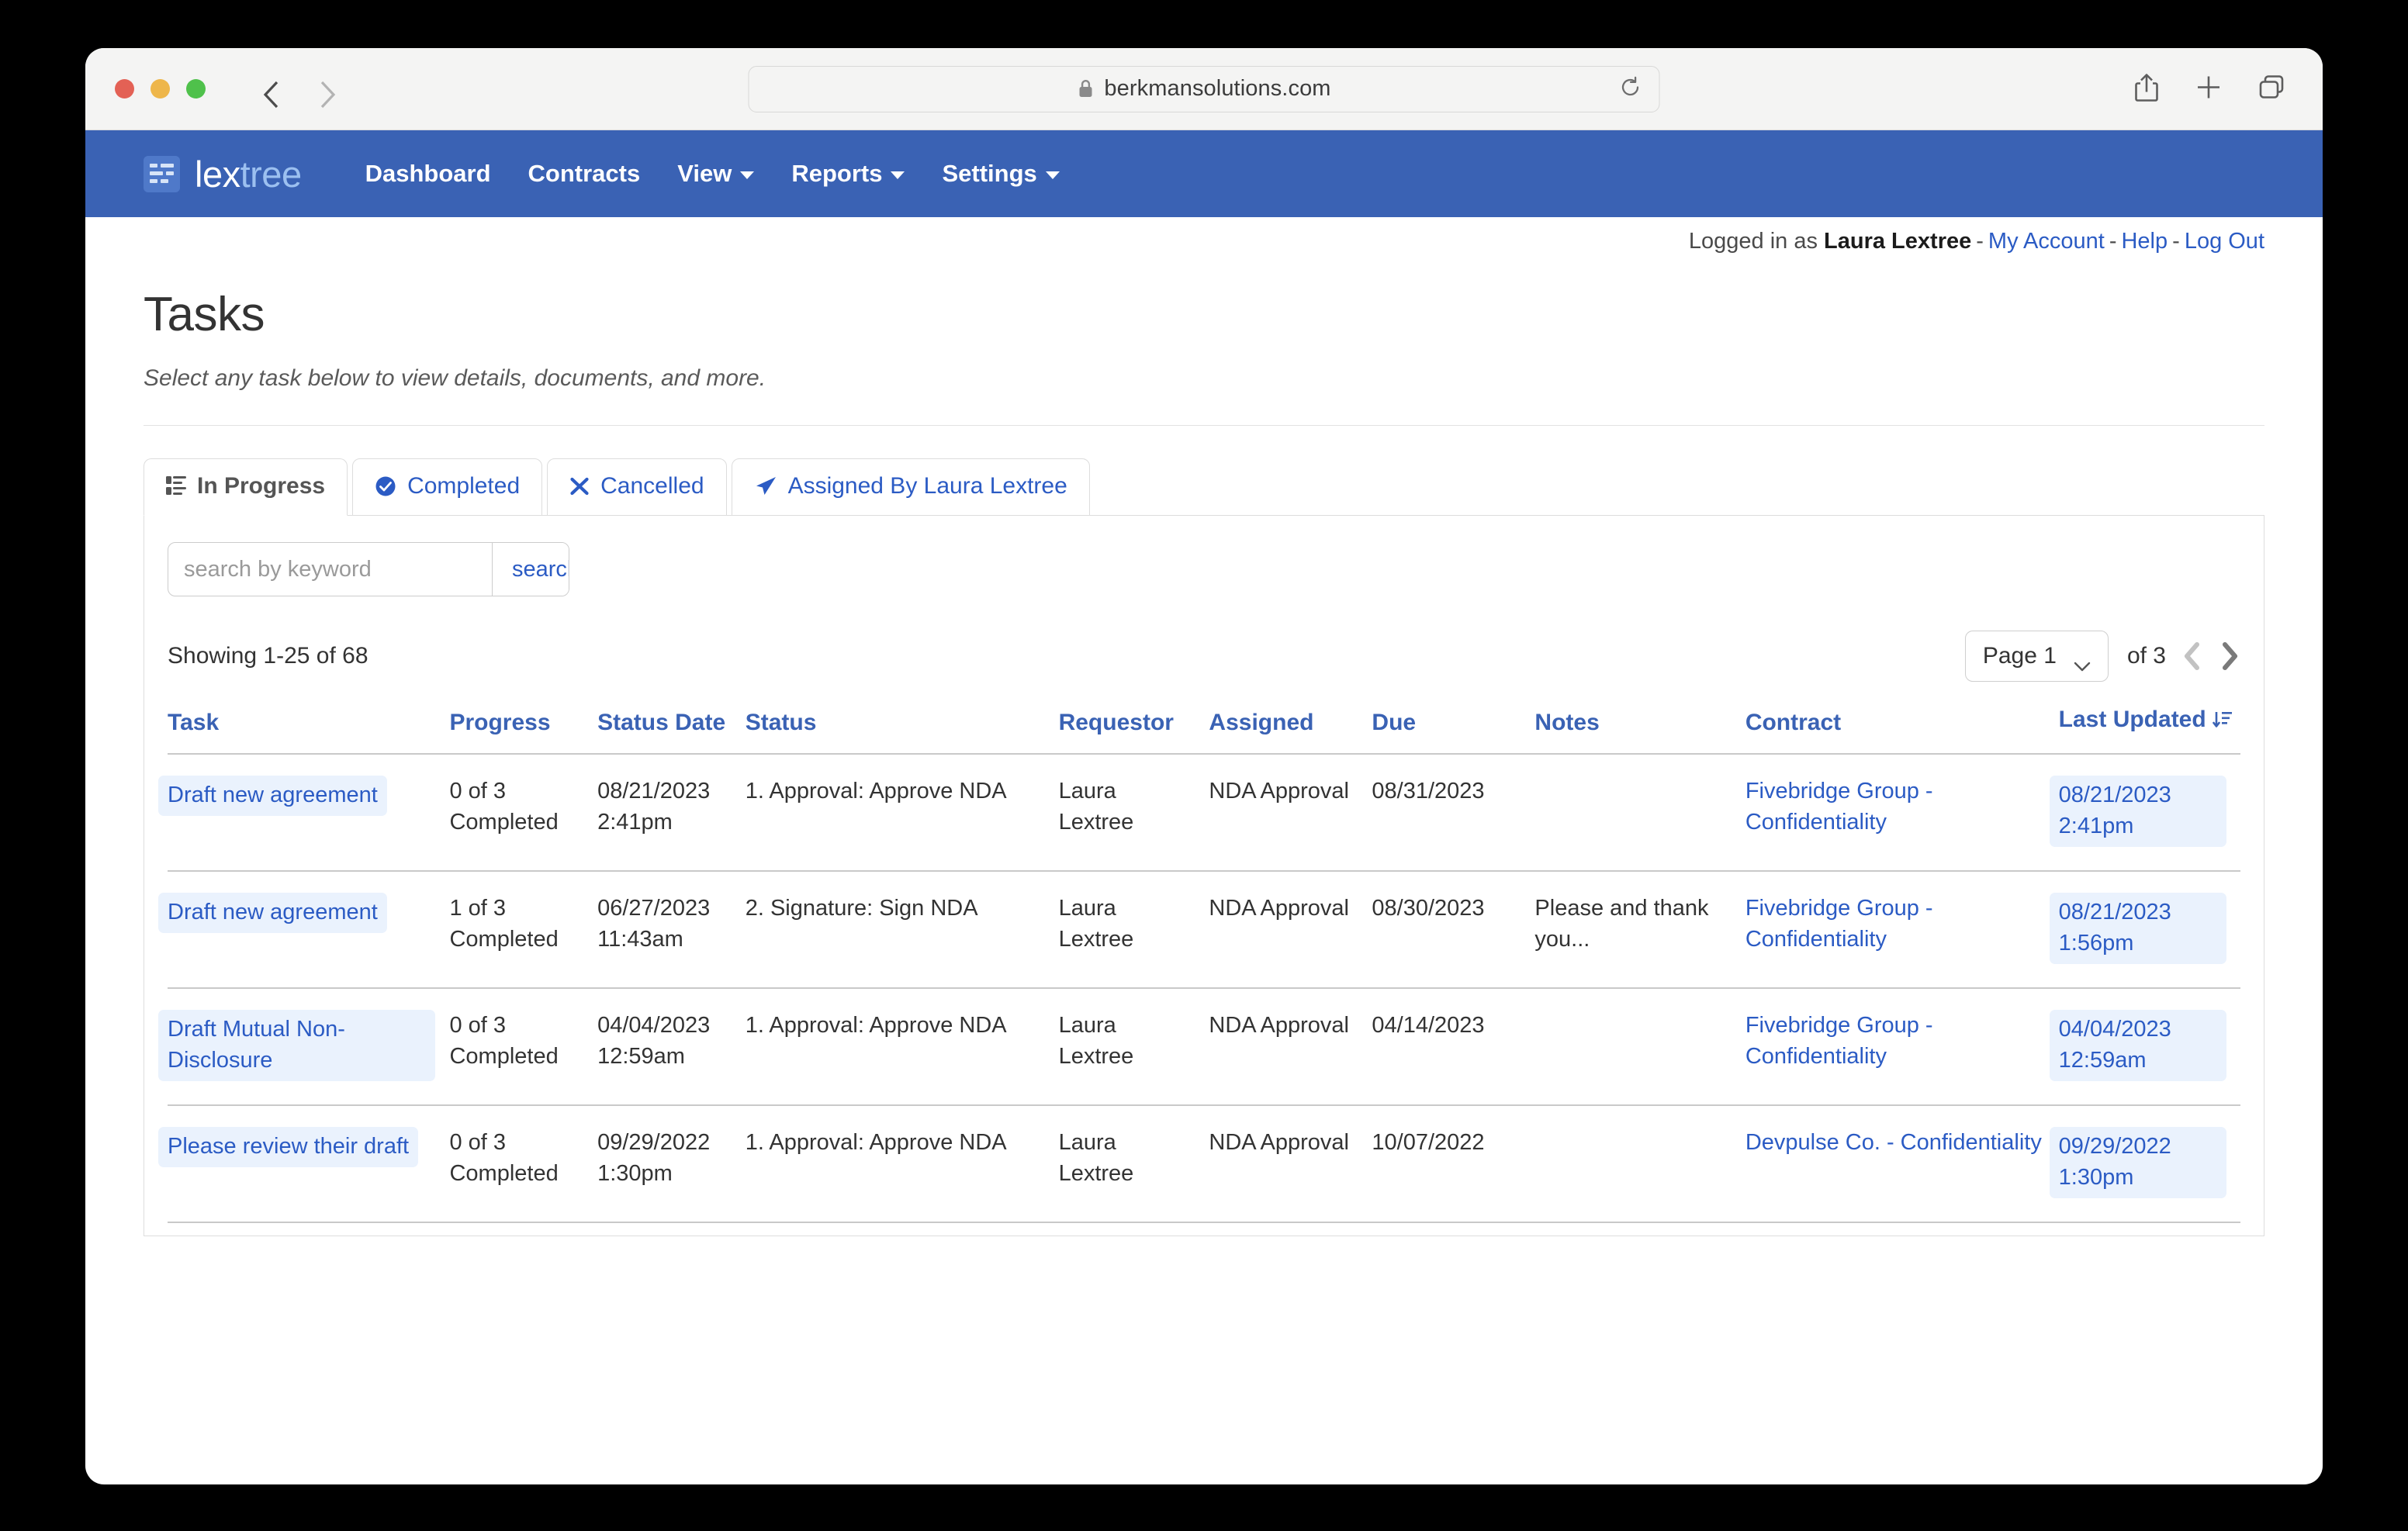 The height and width of the screenshot is (1531, 2408). What do you see at coordinates (504, 1158) in the screenshot?
I see `cell-progress: 0 of 3 Completed` at bounding box center [504, 1158].